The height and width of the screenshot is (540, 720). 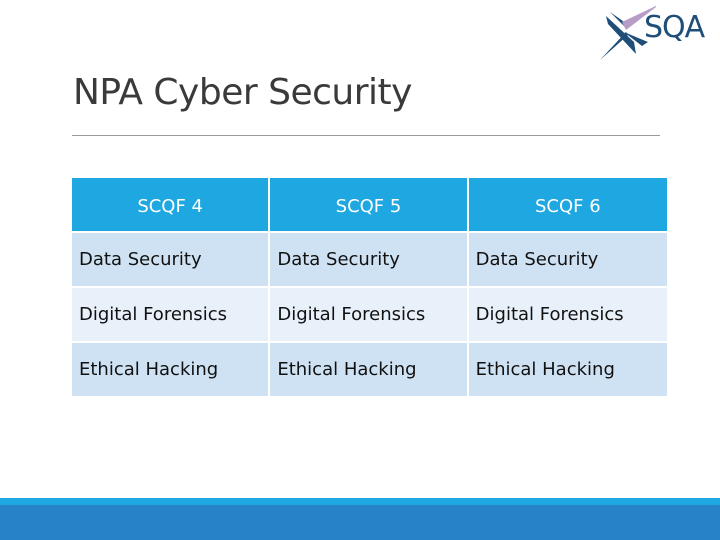 I want to click on header-scqf-5: SCQF 5, so click(x=369, y=205).